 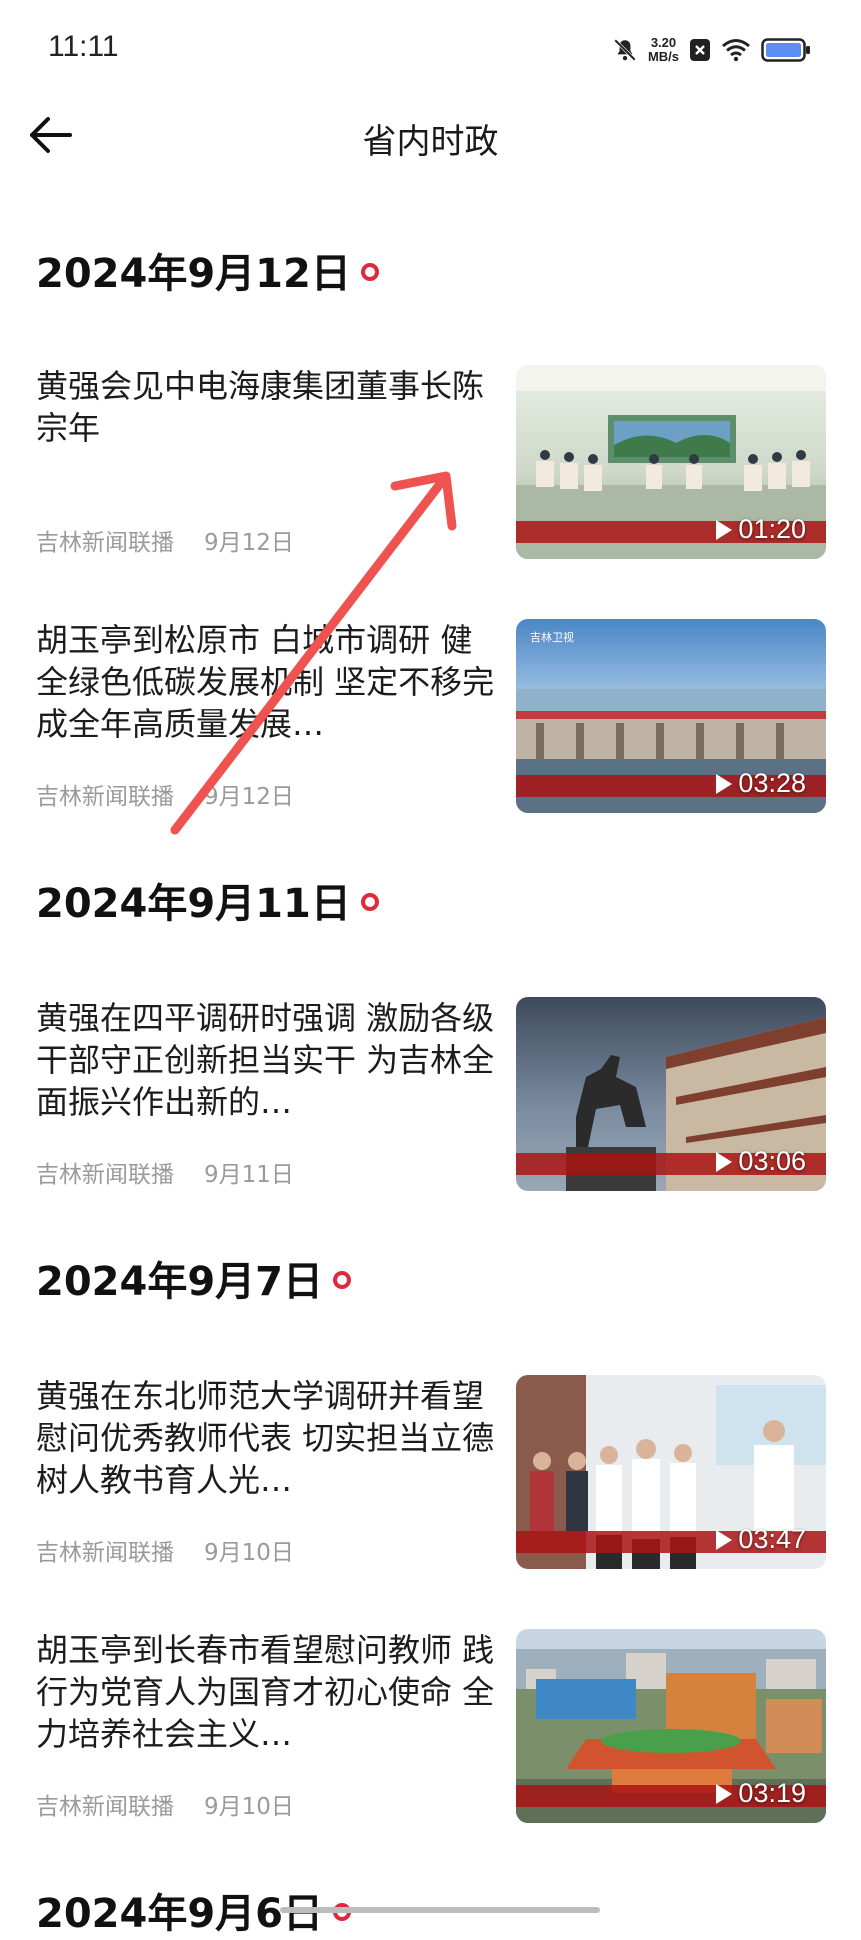 I want to click on video-duration: 03:06, so click(x=761, y=1161).